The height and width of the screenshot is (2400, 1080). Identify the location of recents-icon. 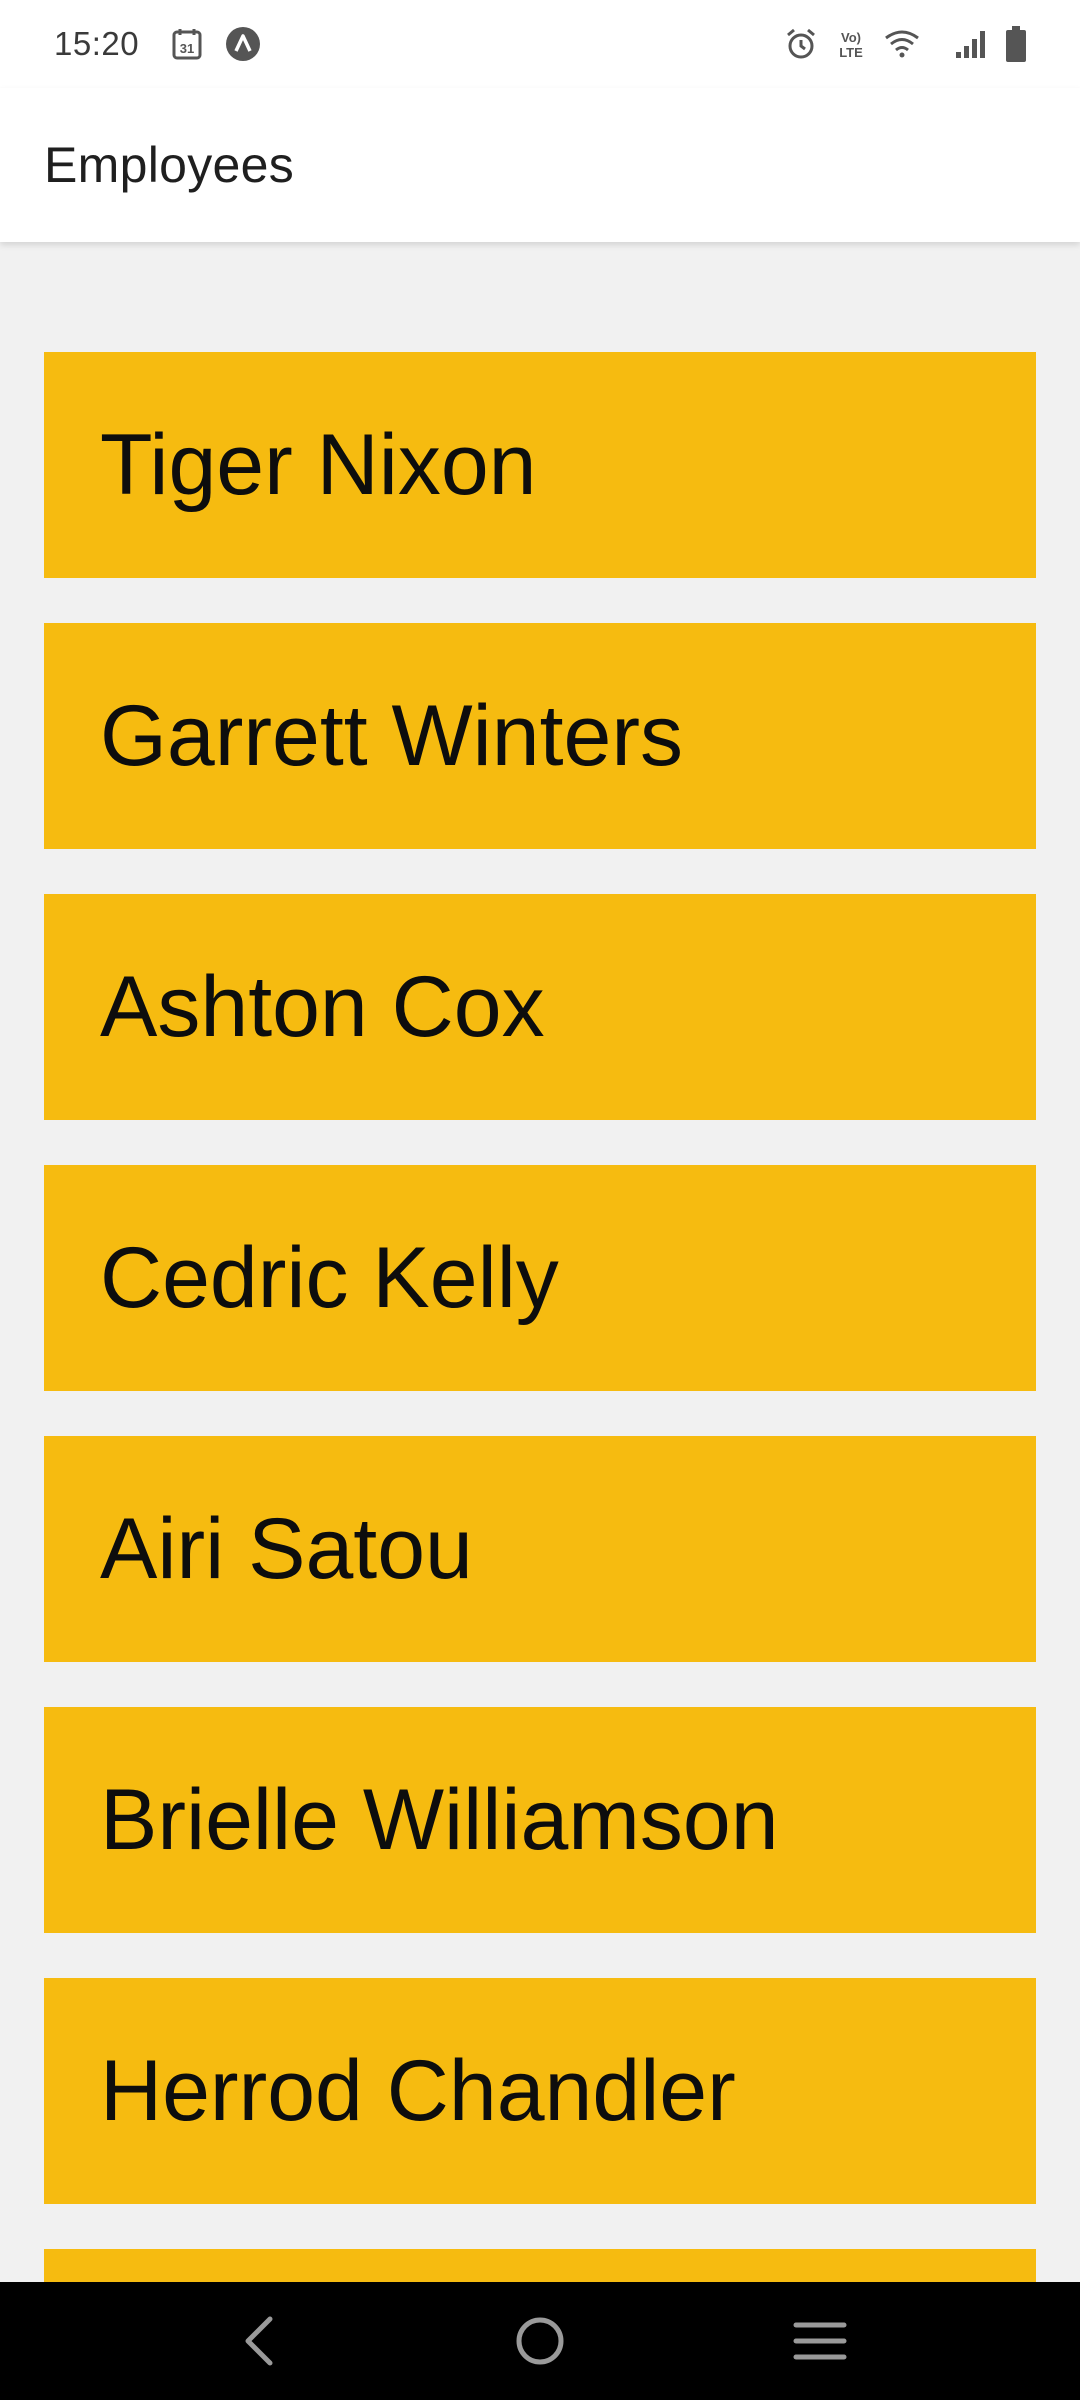
(820, 2341).